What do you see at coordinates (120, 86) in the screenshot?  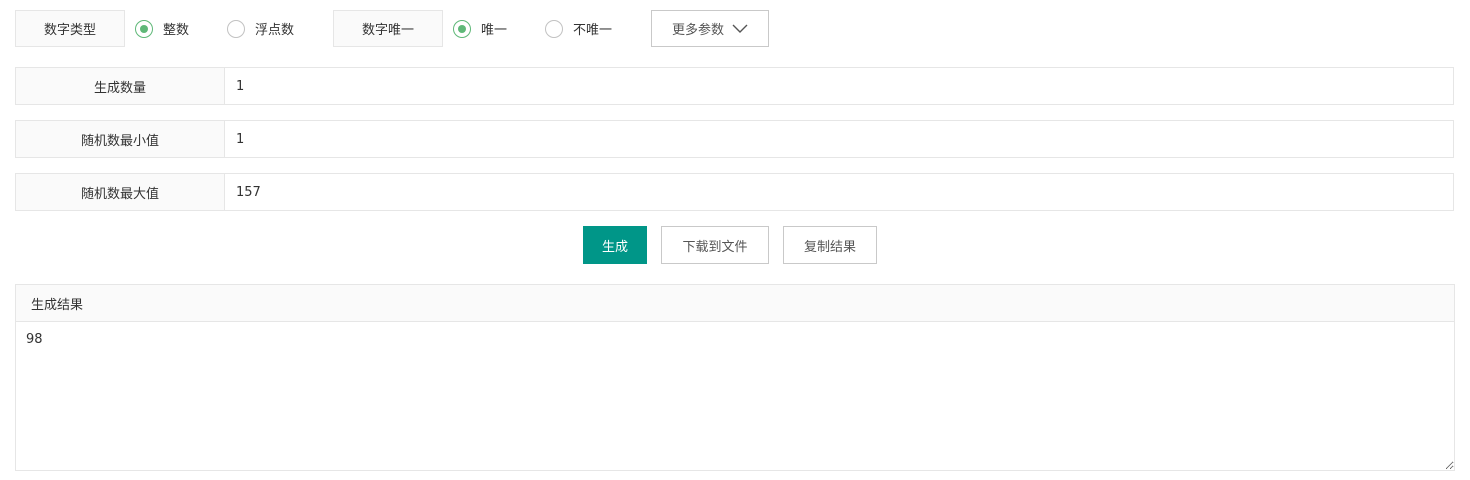 I see `count-label: 生成数量` at bounding box center [120, 86].